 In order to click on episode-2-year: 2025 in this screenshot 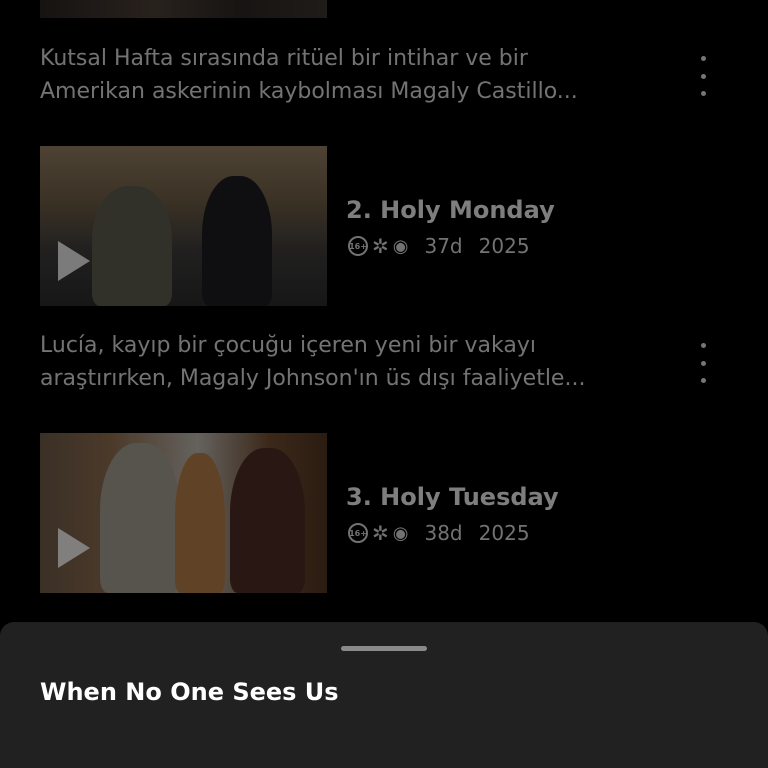, I will do `click(504, 246)`.